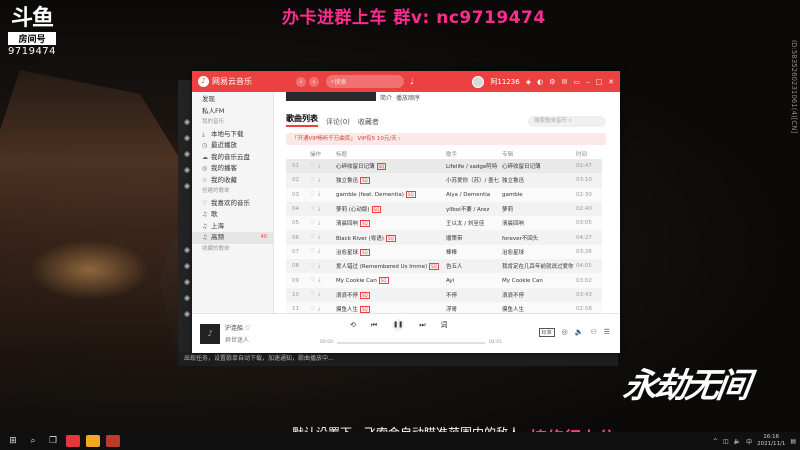  What do you see at coordinates (298, 266) in the screenshot?
I see `song-index: 08` at bounding box center [298, 266].